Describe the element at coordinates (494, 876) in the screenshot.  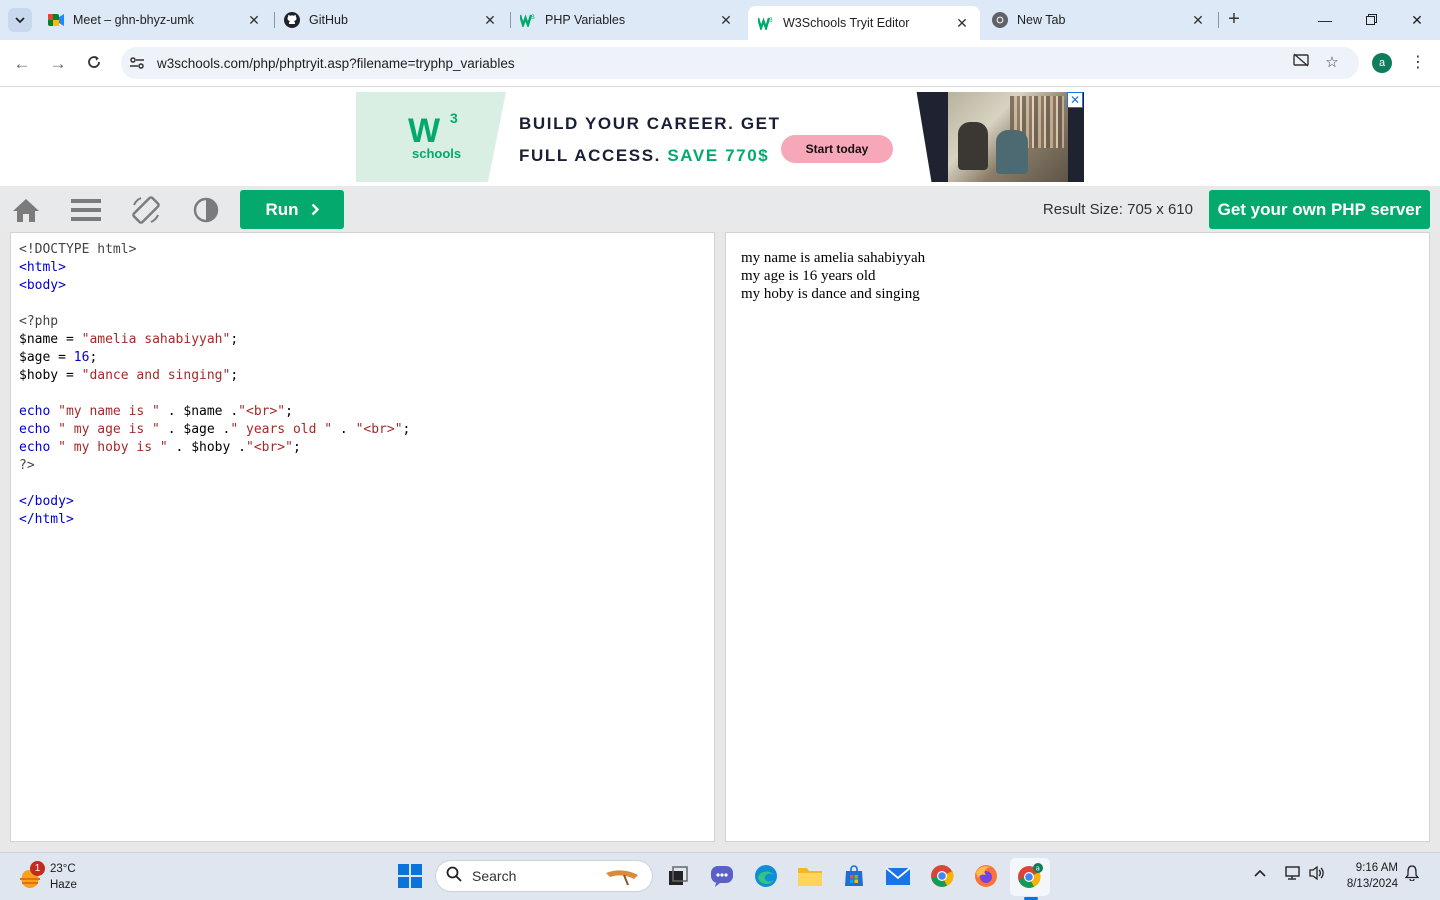
I see `search-label: Search` at that location.